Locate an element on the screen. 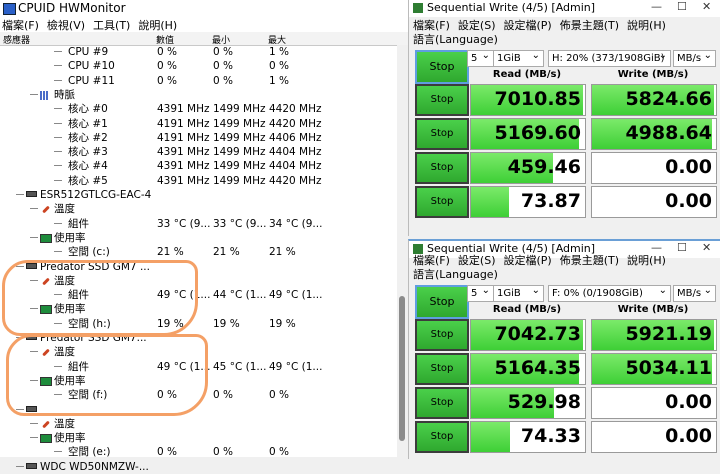 The image size is (720, 474). sensor-row: 核心 #0 4391 MHz 1499 MHz 4420 MHz is located at coordinates (198, 109).